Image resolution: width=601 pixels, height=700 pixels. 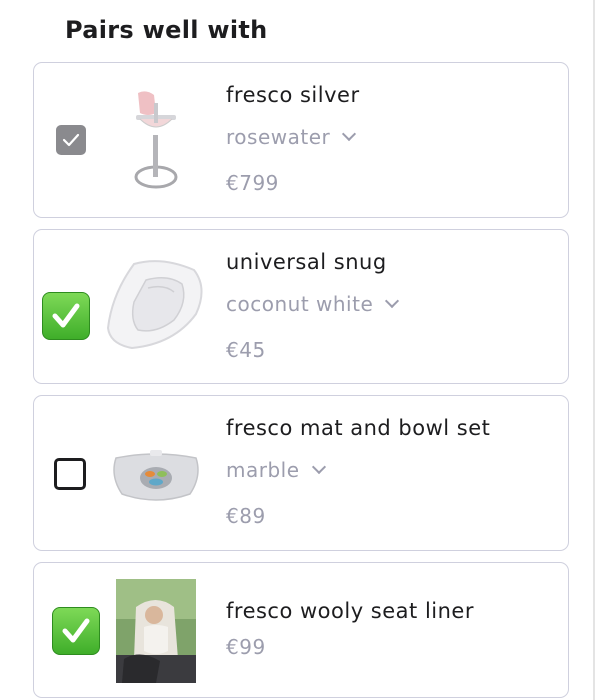 I want to click on product-price: €799, so click(x=252, y=183).